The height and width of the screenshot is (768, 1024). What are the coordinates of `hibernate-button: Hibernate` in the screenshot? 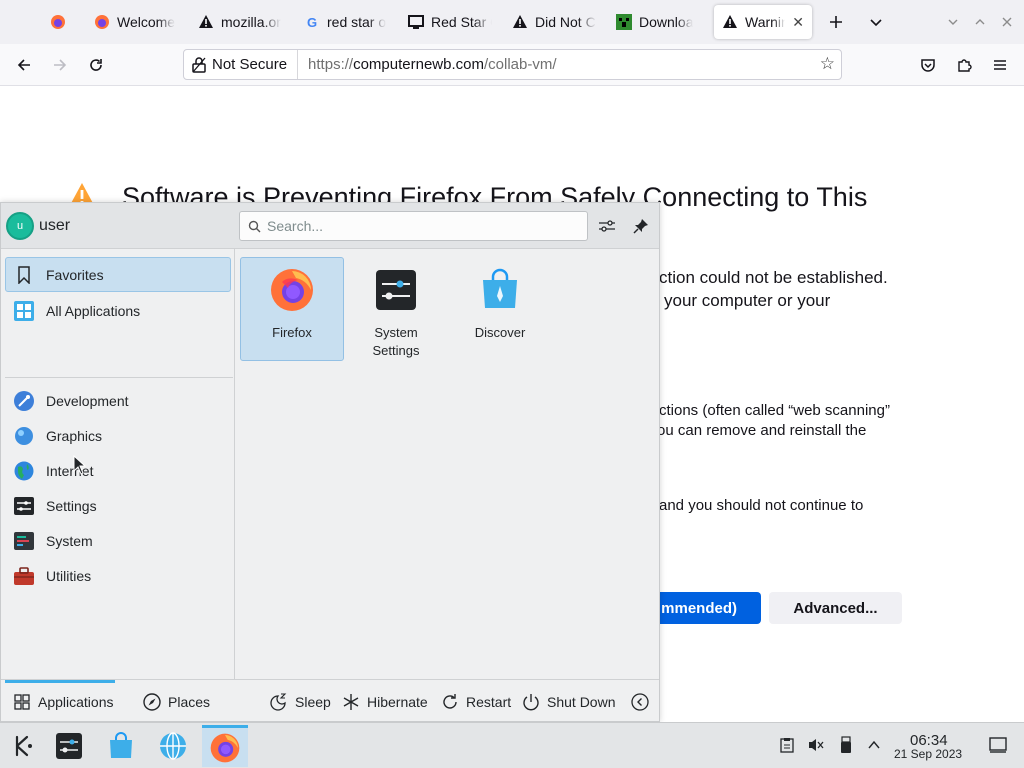 It's located at (385, 702).